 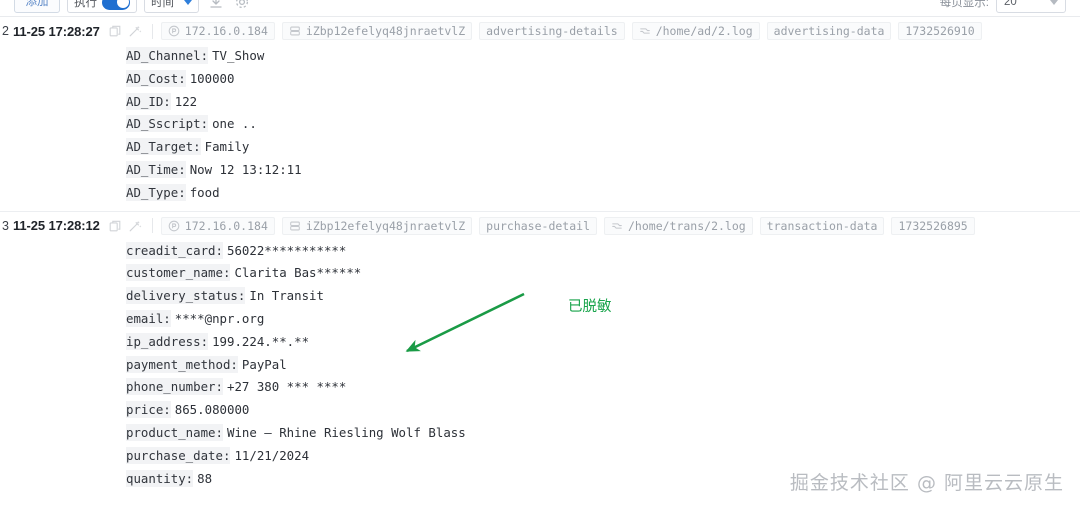 I want to click on log-field-row: AD_Type: food, so click(x=603, y=193).